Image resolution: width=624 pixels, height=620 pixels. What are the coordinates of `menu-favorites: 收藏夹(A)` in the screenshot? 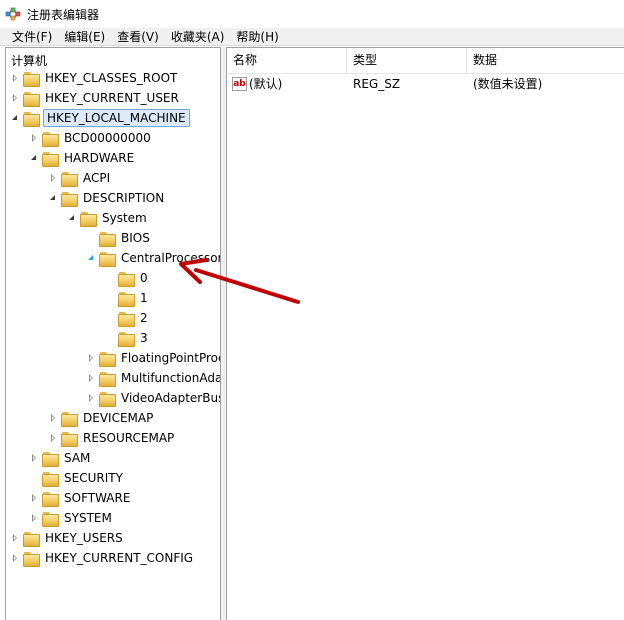 It's located at (198, 37).